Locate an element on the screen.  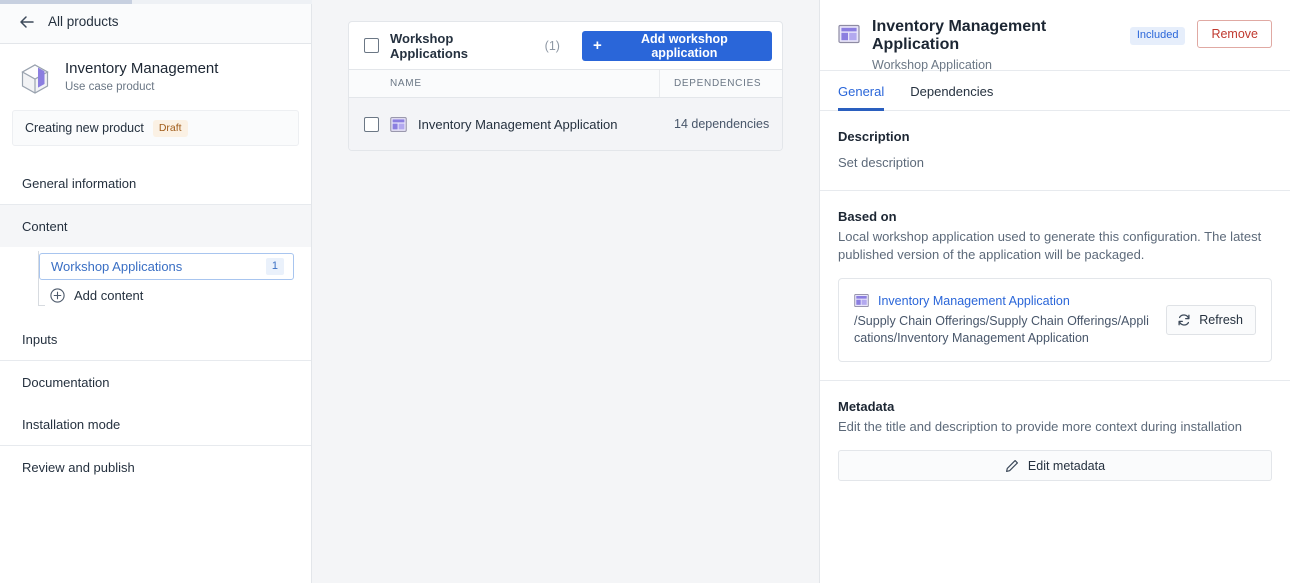
sidebar-item-label: Installation mode is located at coordinates (71, 424).